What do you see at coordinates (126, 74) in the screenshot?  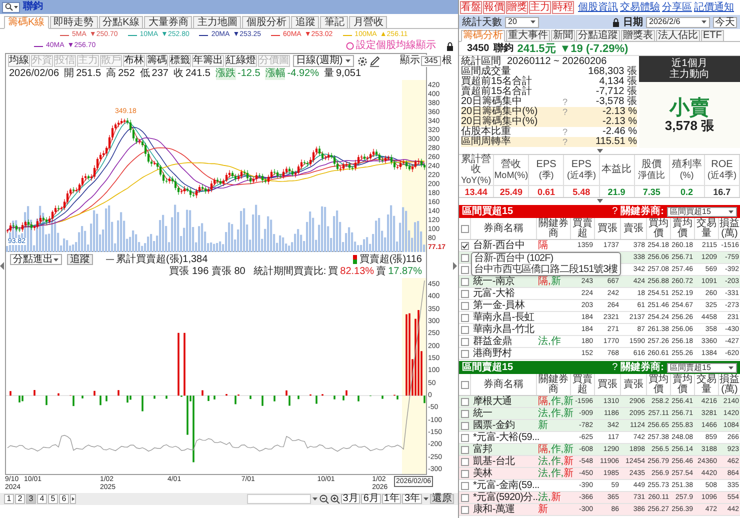 I see `quote-value: 252` at bounding box center [126, 74].